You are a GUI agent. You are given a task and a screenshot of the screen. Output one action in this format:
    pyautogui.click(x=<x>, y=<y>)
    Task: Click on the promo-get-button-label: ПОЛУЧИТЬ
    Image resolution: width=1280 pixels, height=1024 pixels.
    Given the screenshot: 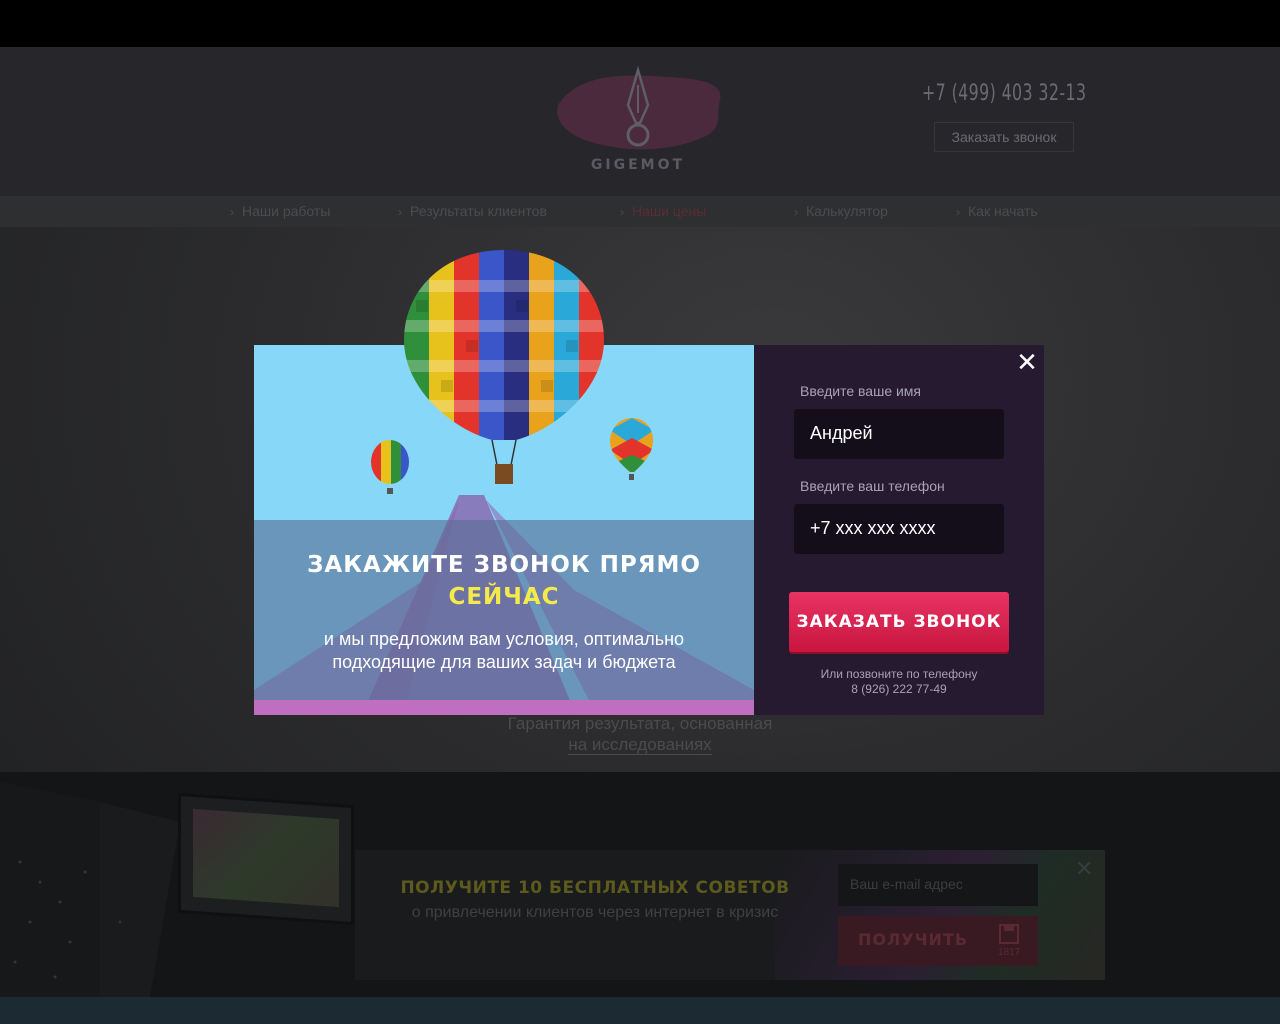 What is the action you would take?
    pyautogui.click(x=913, y=939)
    